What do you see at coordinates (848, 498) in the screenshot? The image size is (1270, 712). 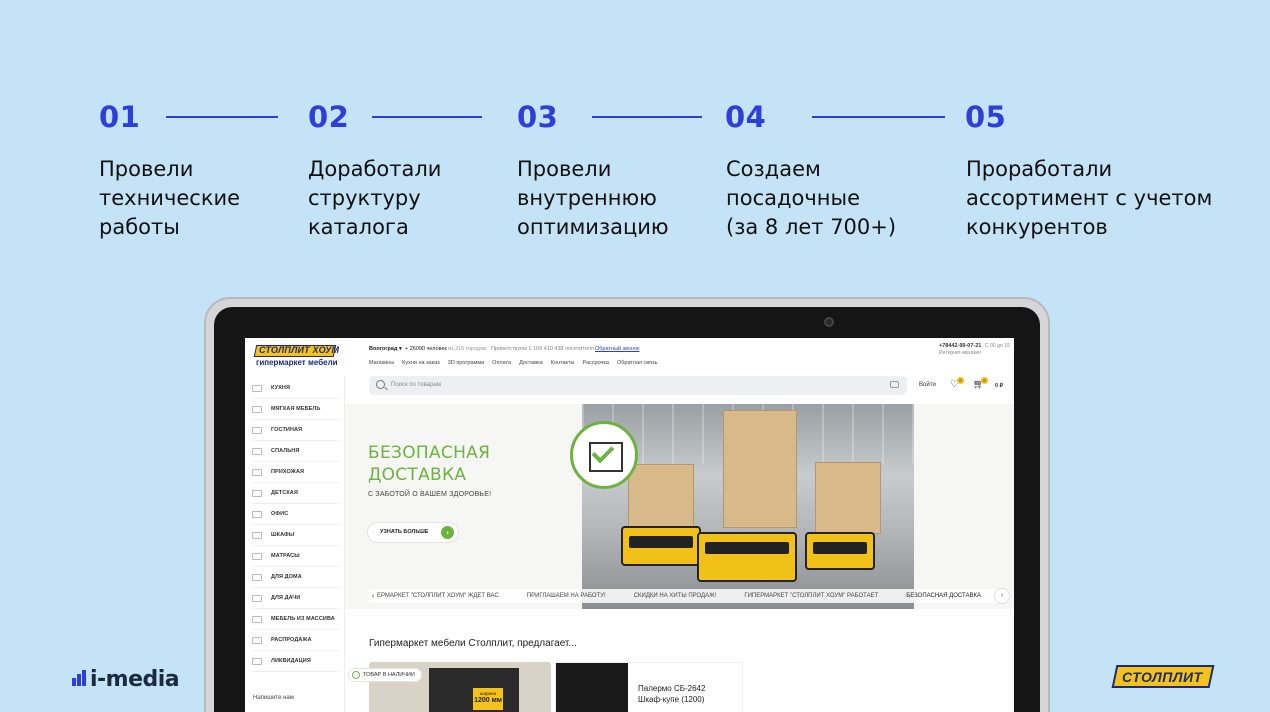 I see `boxes-right` at bounding box center [848, 498].